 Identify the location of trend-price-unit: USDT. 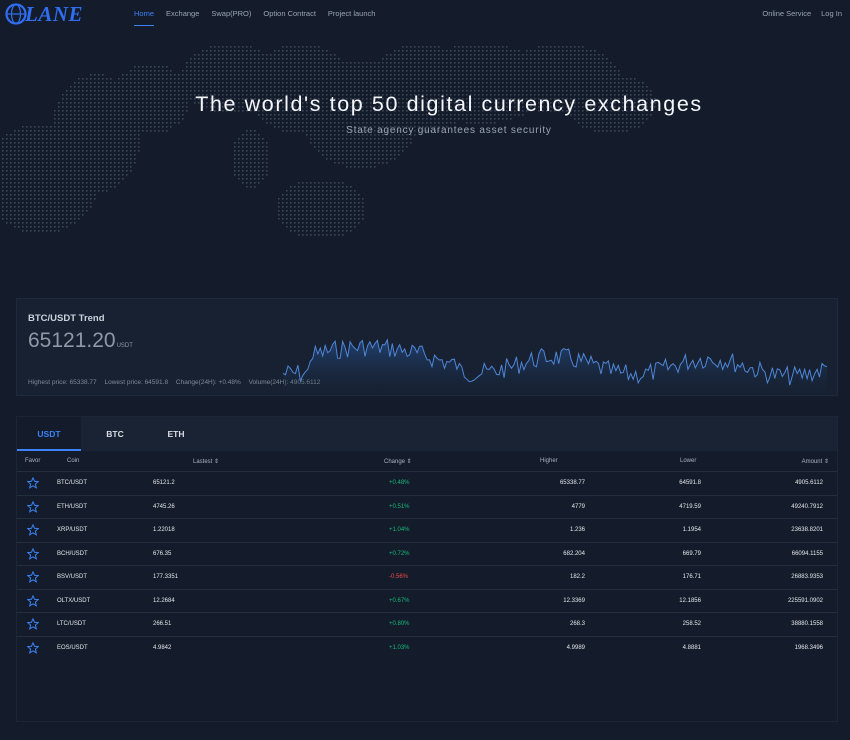
(124, 346).